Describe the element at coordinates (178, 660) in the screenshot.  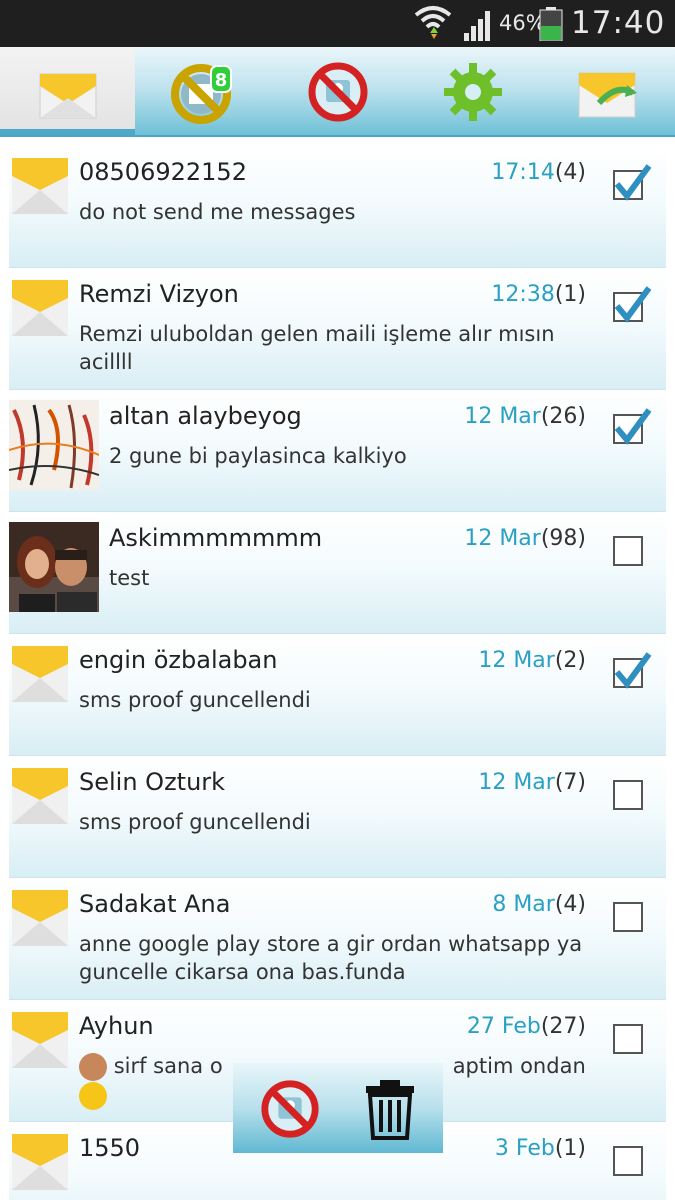
I see `contact-name: engin özbalaban` at that location.